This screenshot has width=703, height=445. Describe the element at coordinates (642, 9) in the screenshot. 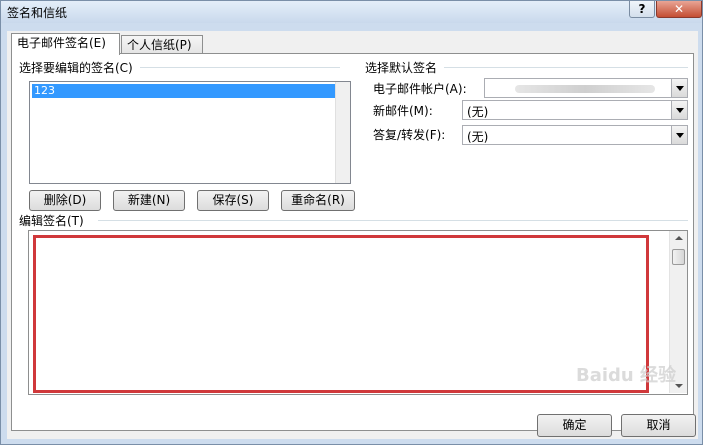

I see `help-button: ?` at that location.